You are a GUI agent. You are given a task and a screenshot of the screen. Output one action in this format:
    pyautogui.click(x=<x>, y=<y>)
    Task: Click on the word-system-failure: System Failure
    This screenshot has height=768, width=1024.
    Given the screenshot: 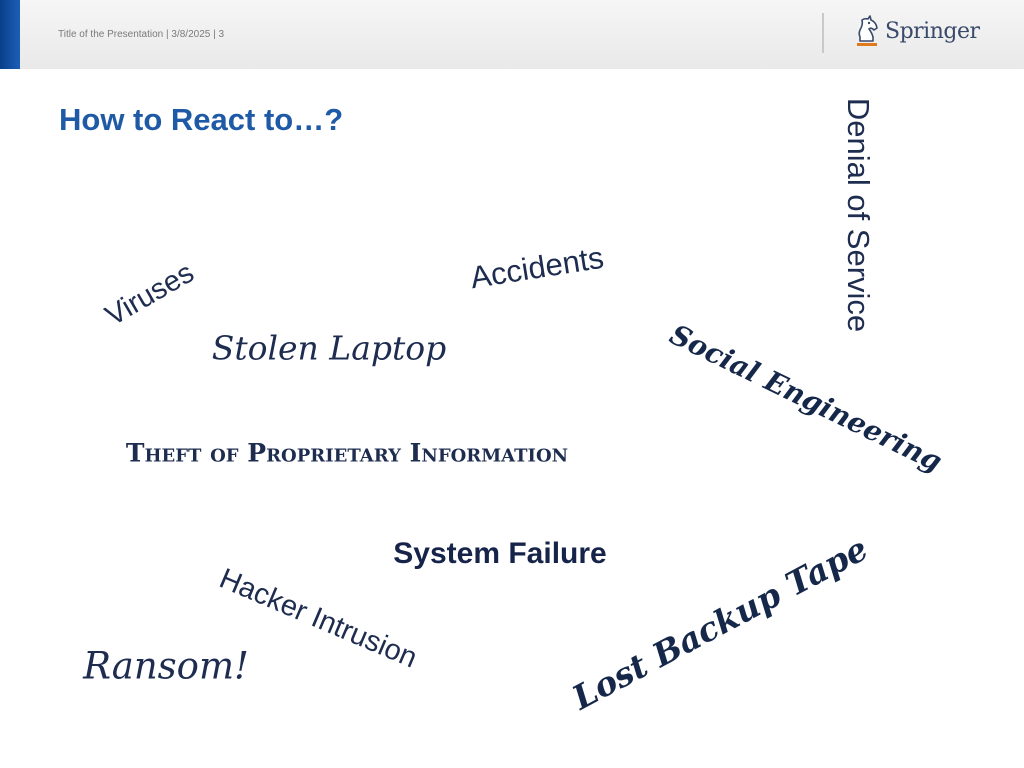 What is the action you would take?
    pyautogui.click(x=500, y=553)
    